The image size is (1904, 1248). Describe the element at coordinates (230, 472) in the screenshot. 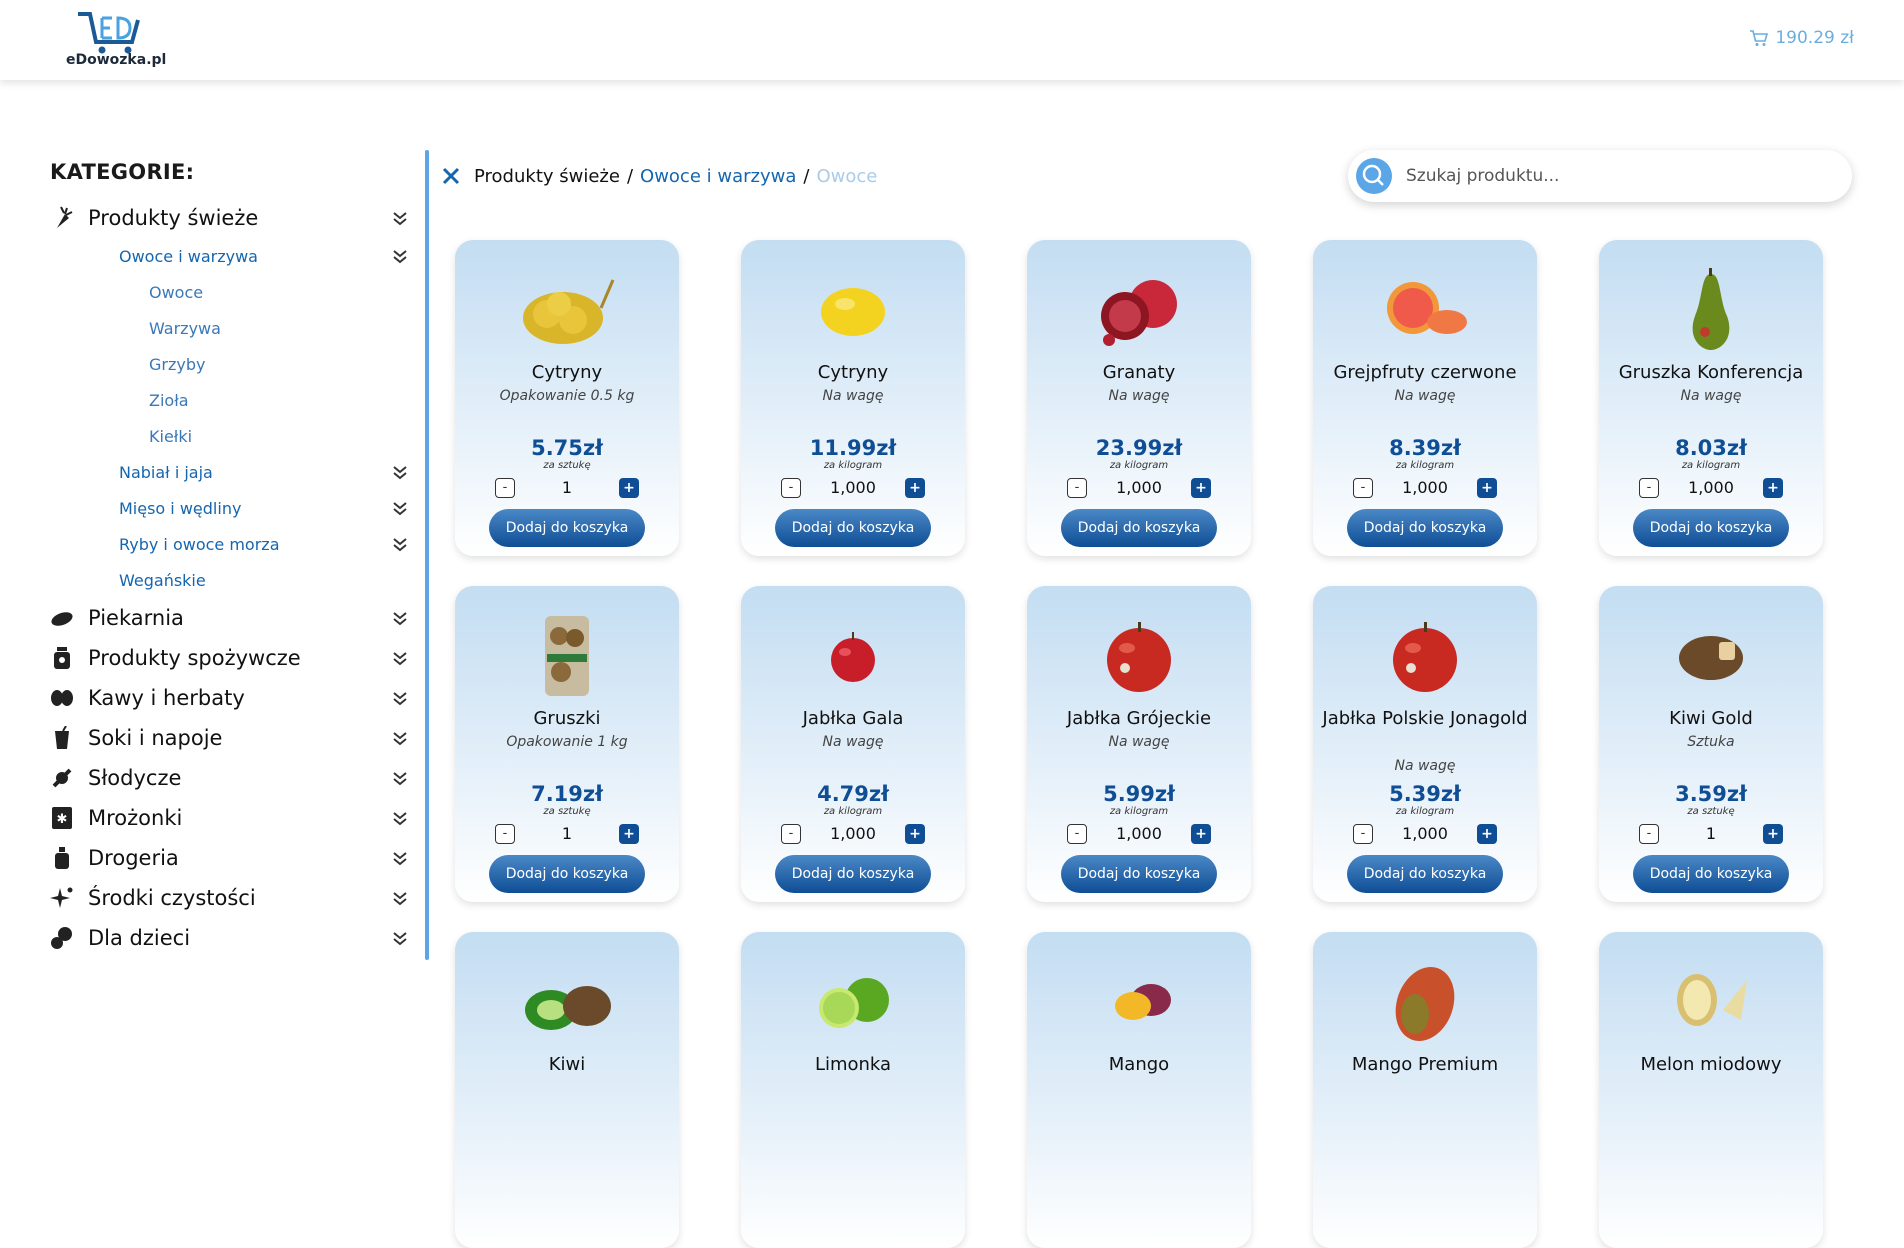

I see `subcategory-nabial-i-jaja: Nabiał i jaja` at that location.